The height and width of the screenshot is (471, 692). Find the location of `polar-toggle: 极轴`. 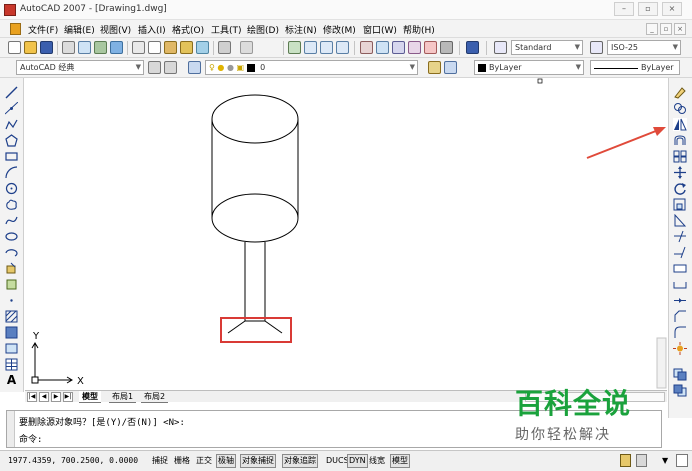

polar-toggle: 极轴 is located at coordinates (226, 461).